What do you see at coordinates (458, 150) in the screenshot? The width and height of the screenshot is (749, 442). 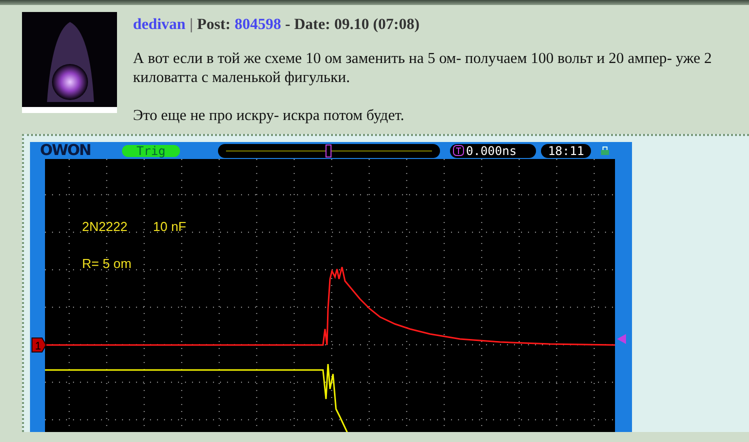 I see `trigger-icon` at bounding box center [458, 150].